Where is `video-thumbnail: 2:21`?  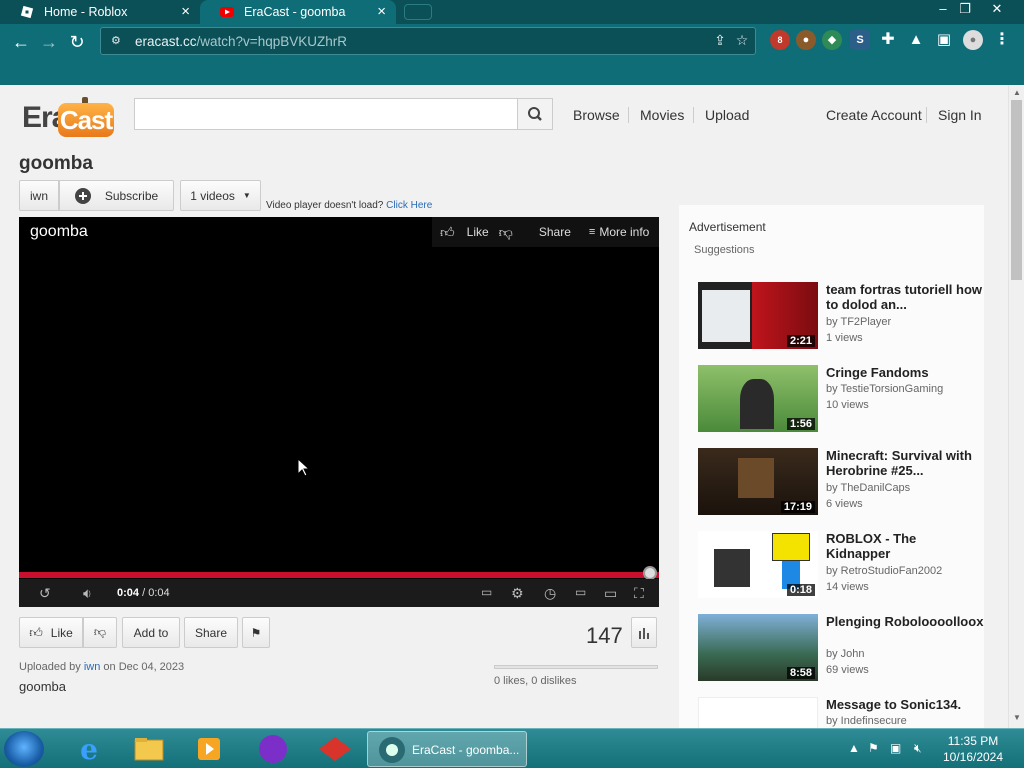 video-thumbnail: 2:21 is located at coordinates (758, 315).